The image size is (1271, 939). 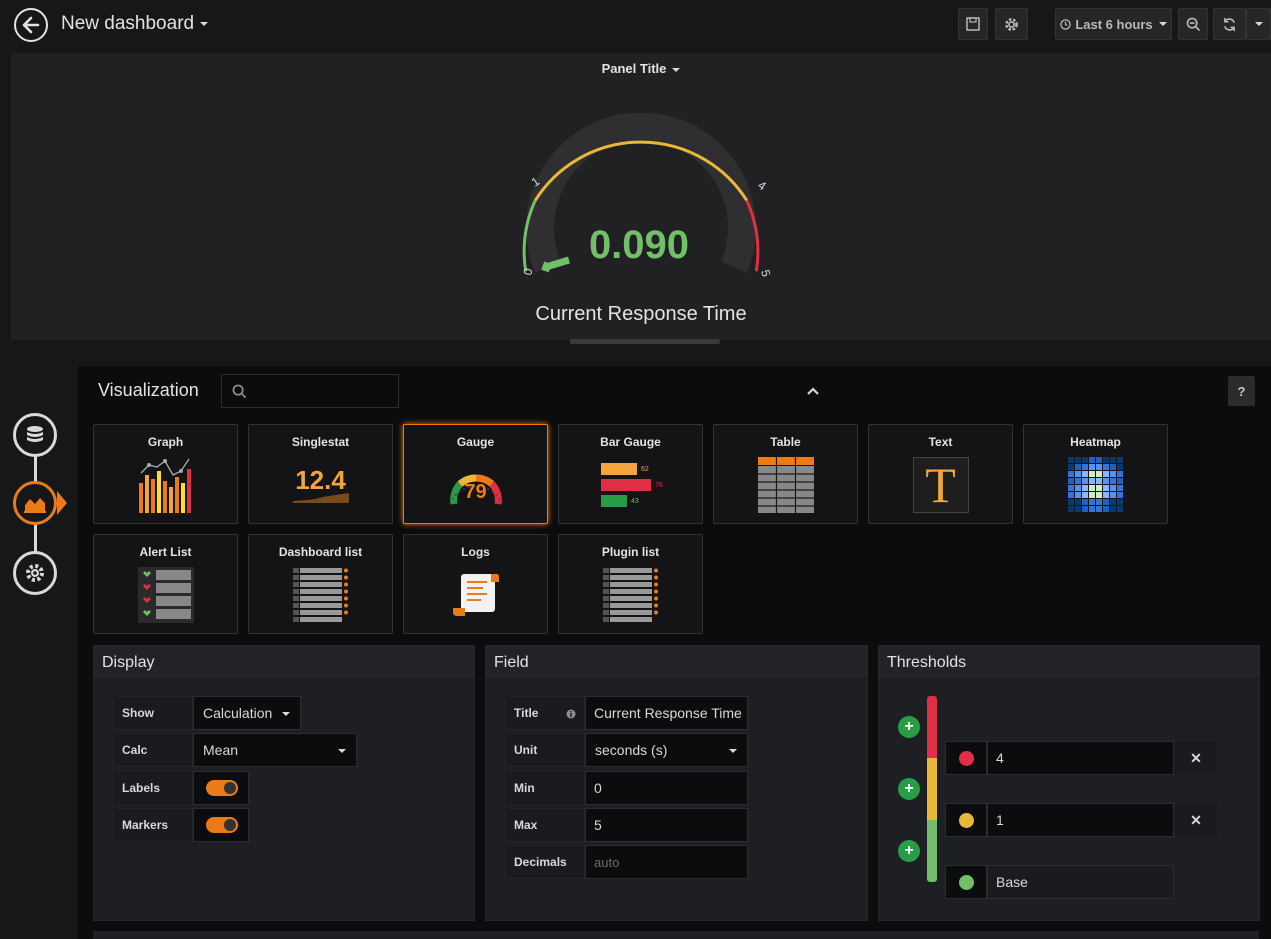 What do you see at coordinates (785, 474) in the screenshot?
I see `viz-card-table: Table` at bounding box center [785, 474].